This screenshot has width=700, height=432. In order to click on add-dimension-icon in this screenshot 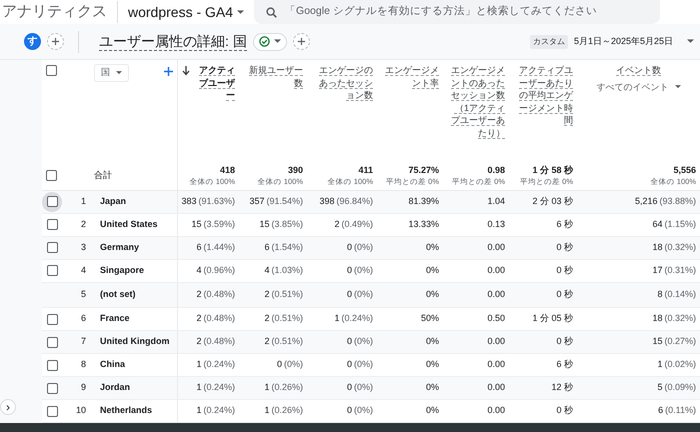, I will do `click(168, 70)`.